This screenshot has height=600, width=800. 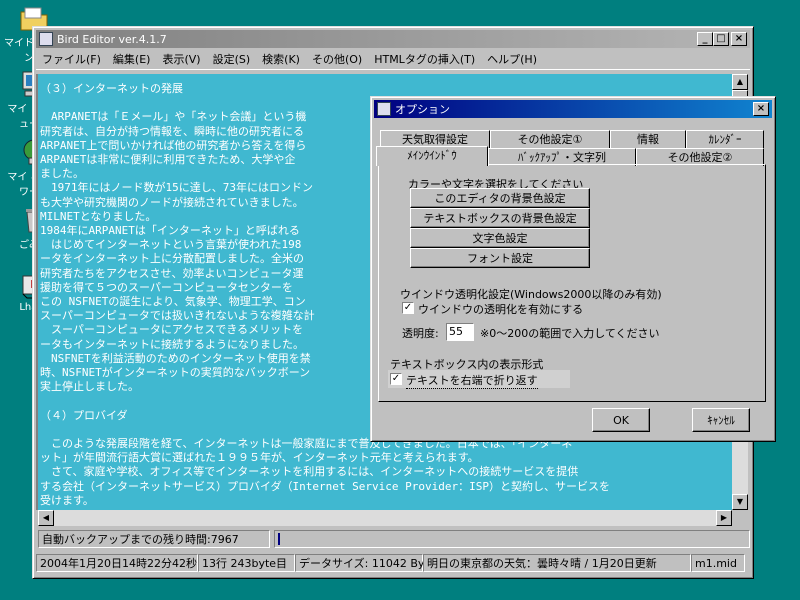 I want to click on menu-view: 表示(V), so click(x=181, y=59).